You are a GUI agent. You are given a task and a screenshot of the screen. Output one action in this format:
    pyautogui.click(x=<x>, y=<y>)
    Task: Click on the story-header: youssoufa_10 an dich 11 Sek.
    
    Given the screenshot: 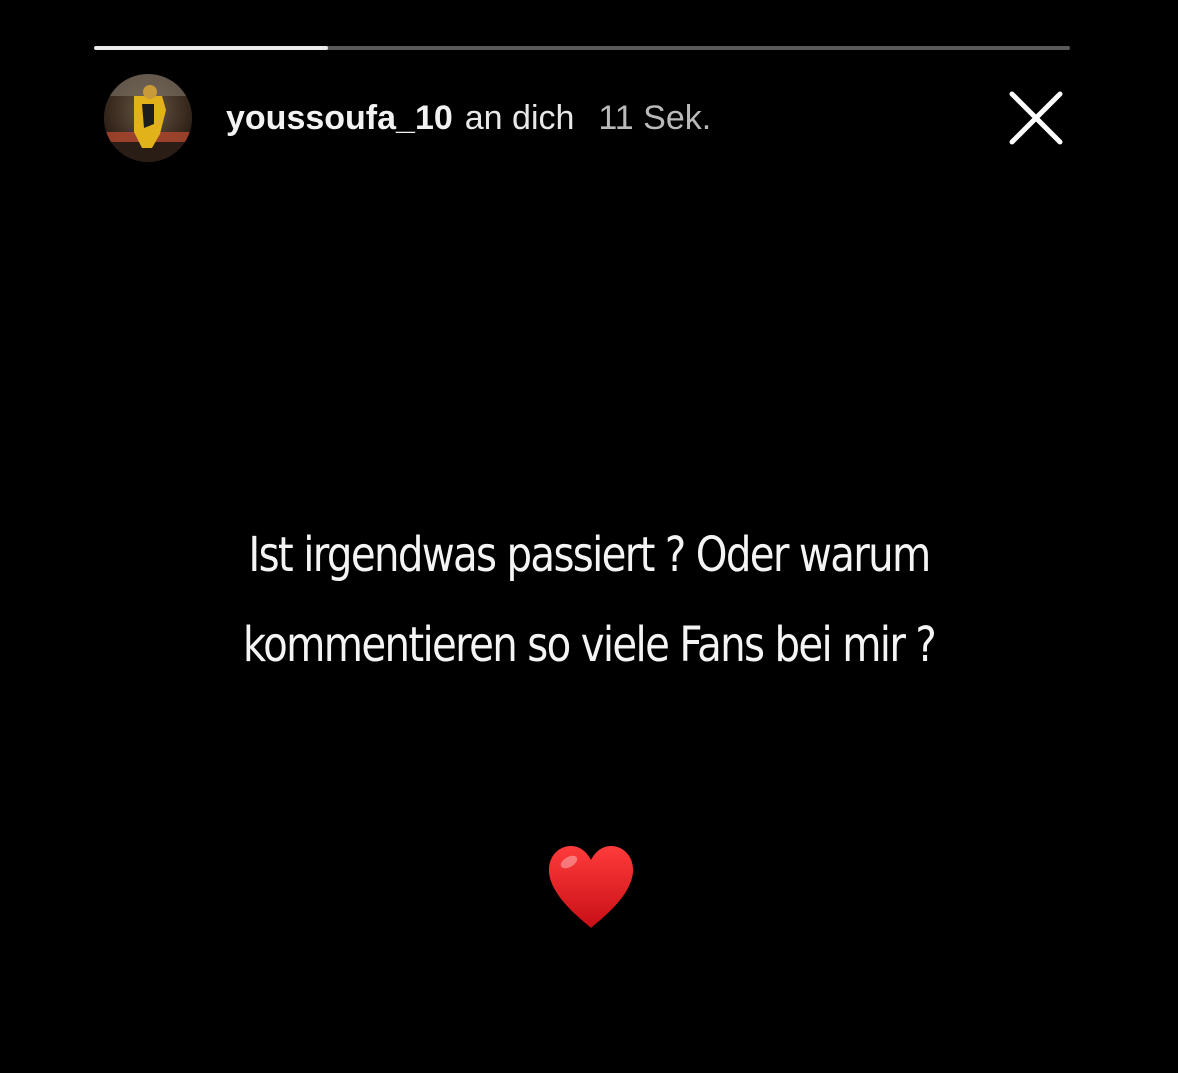 What is the action you would take?
    pyautogui.click(x=407, y=118)
    